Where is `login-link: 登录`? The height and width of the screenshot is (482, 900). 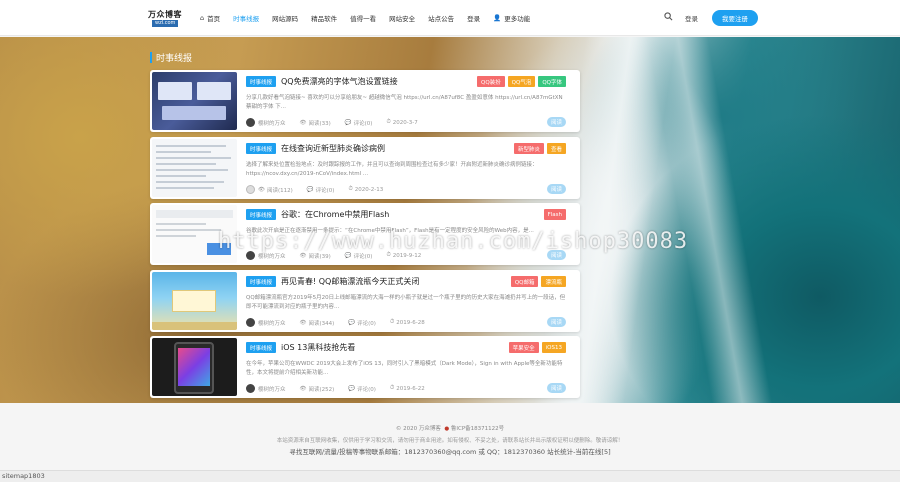 login-link: 登录 is located at coordinates (691, 18).